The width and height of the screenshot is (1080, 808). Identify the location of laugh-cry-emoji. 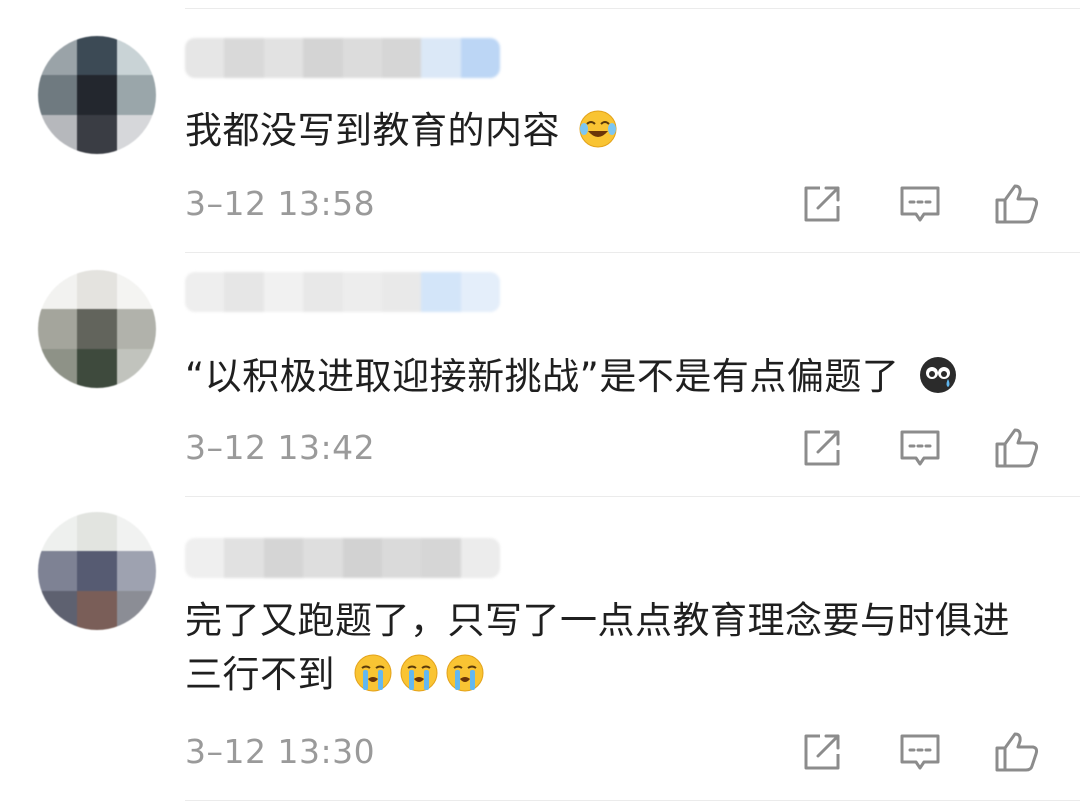
(598, 129).